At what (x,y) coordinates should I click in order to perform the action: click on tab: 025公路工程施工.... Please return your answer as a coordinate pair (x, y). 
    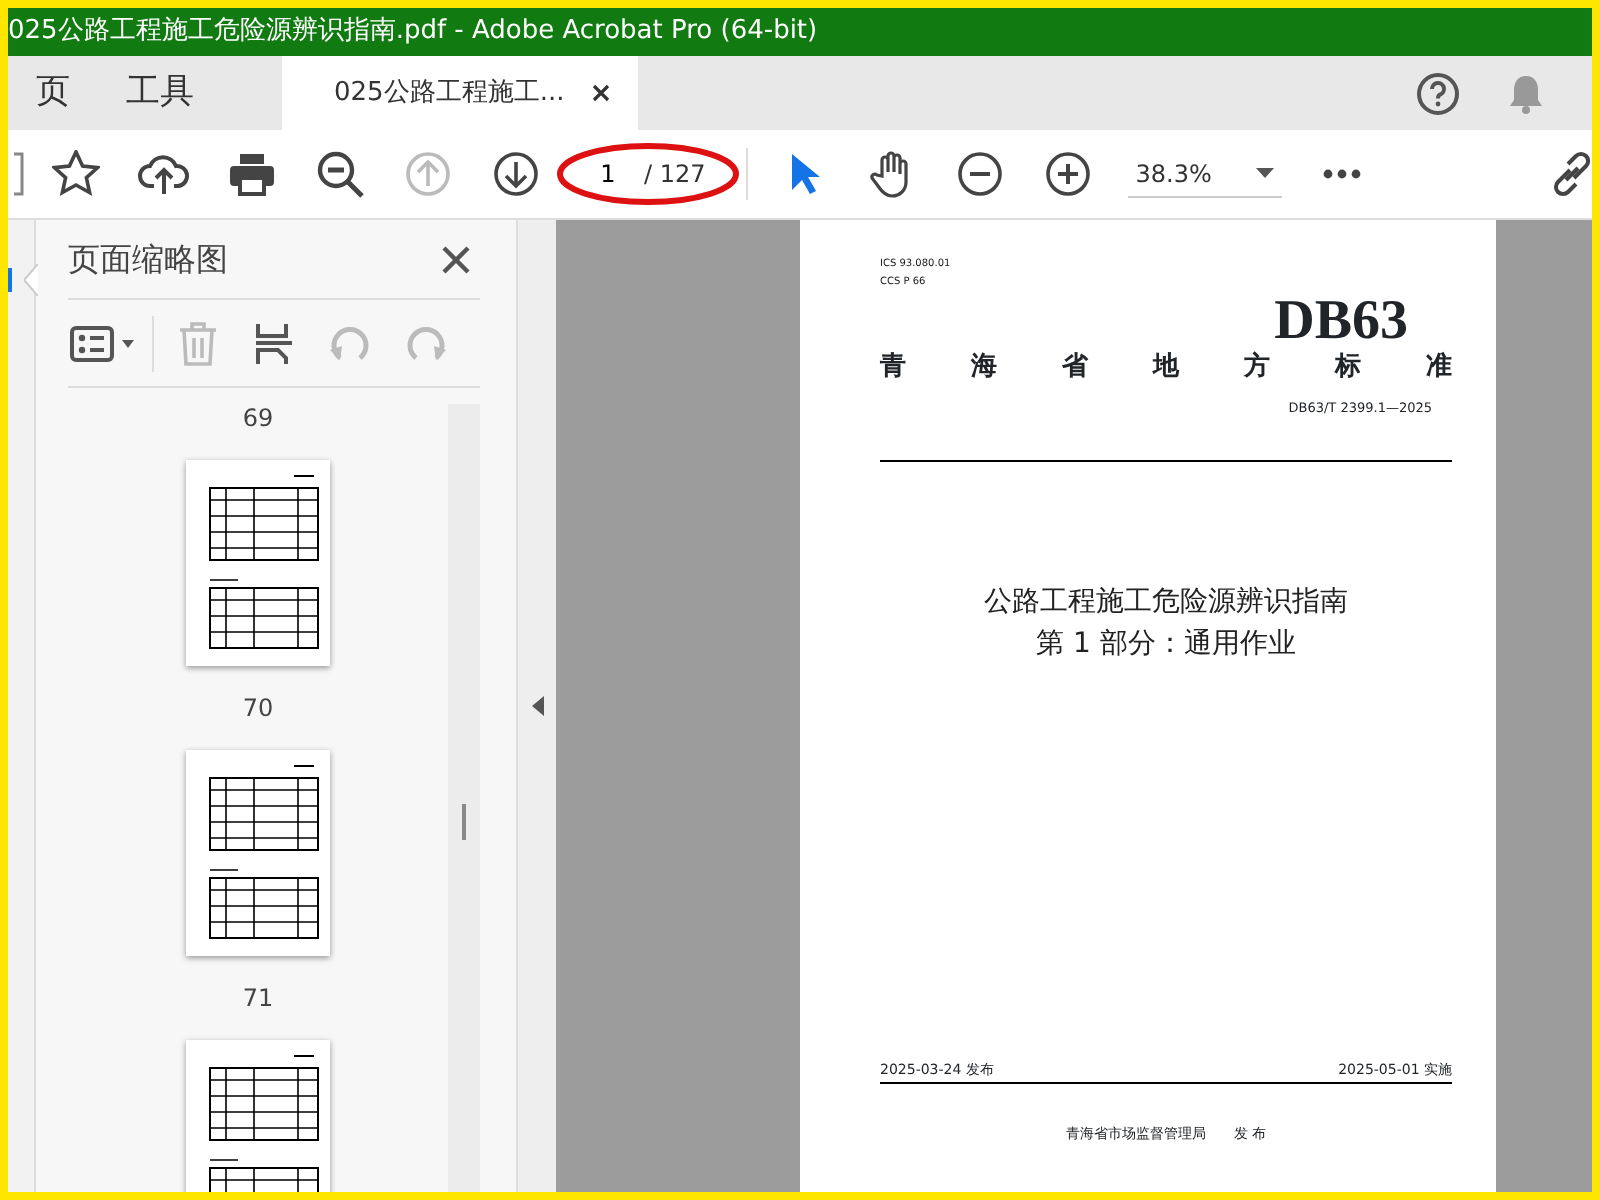
    Looking at the image, I should click on (460, 93).